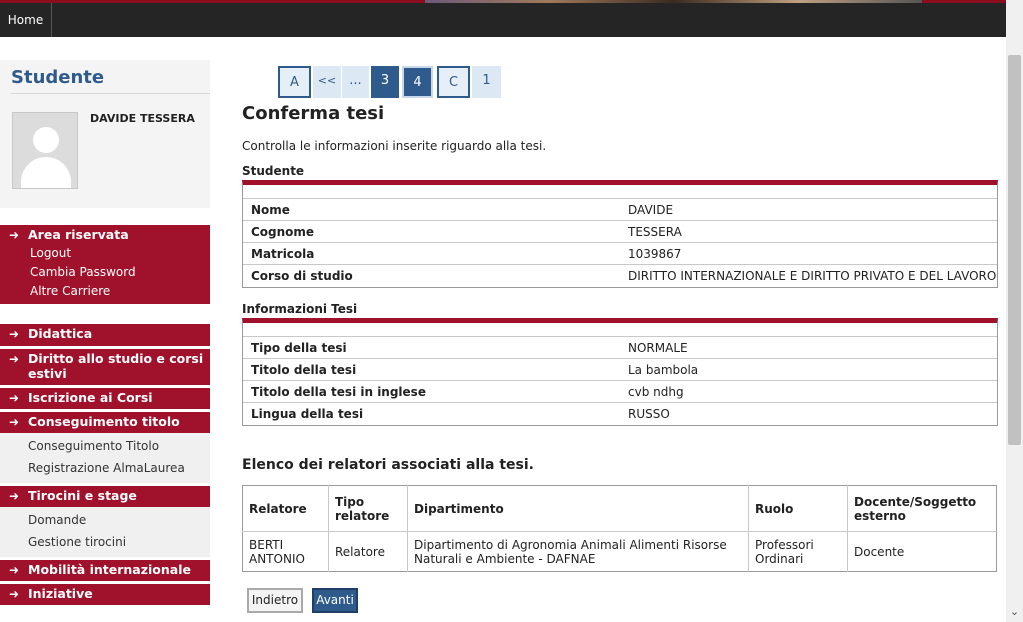  I want to click on row-key: Matricola, so click(283, 253).